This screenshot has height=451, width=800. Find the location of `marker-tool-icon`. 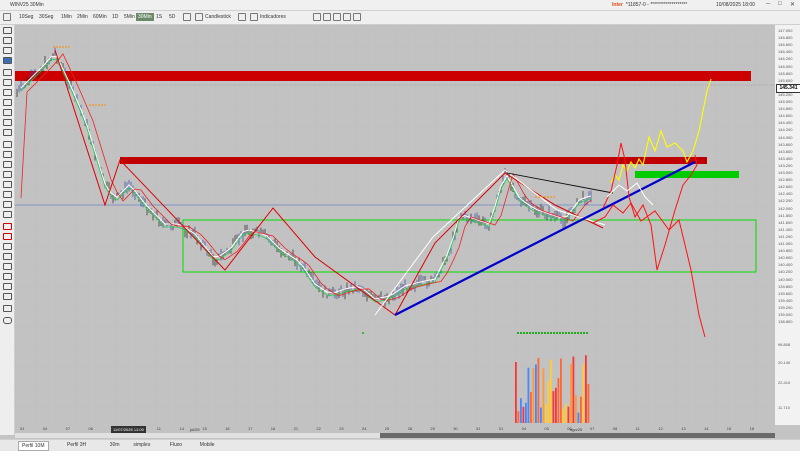

marker-tool-icon is located at coordinates (7, 226).